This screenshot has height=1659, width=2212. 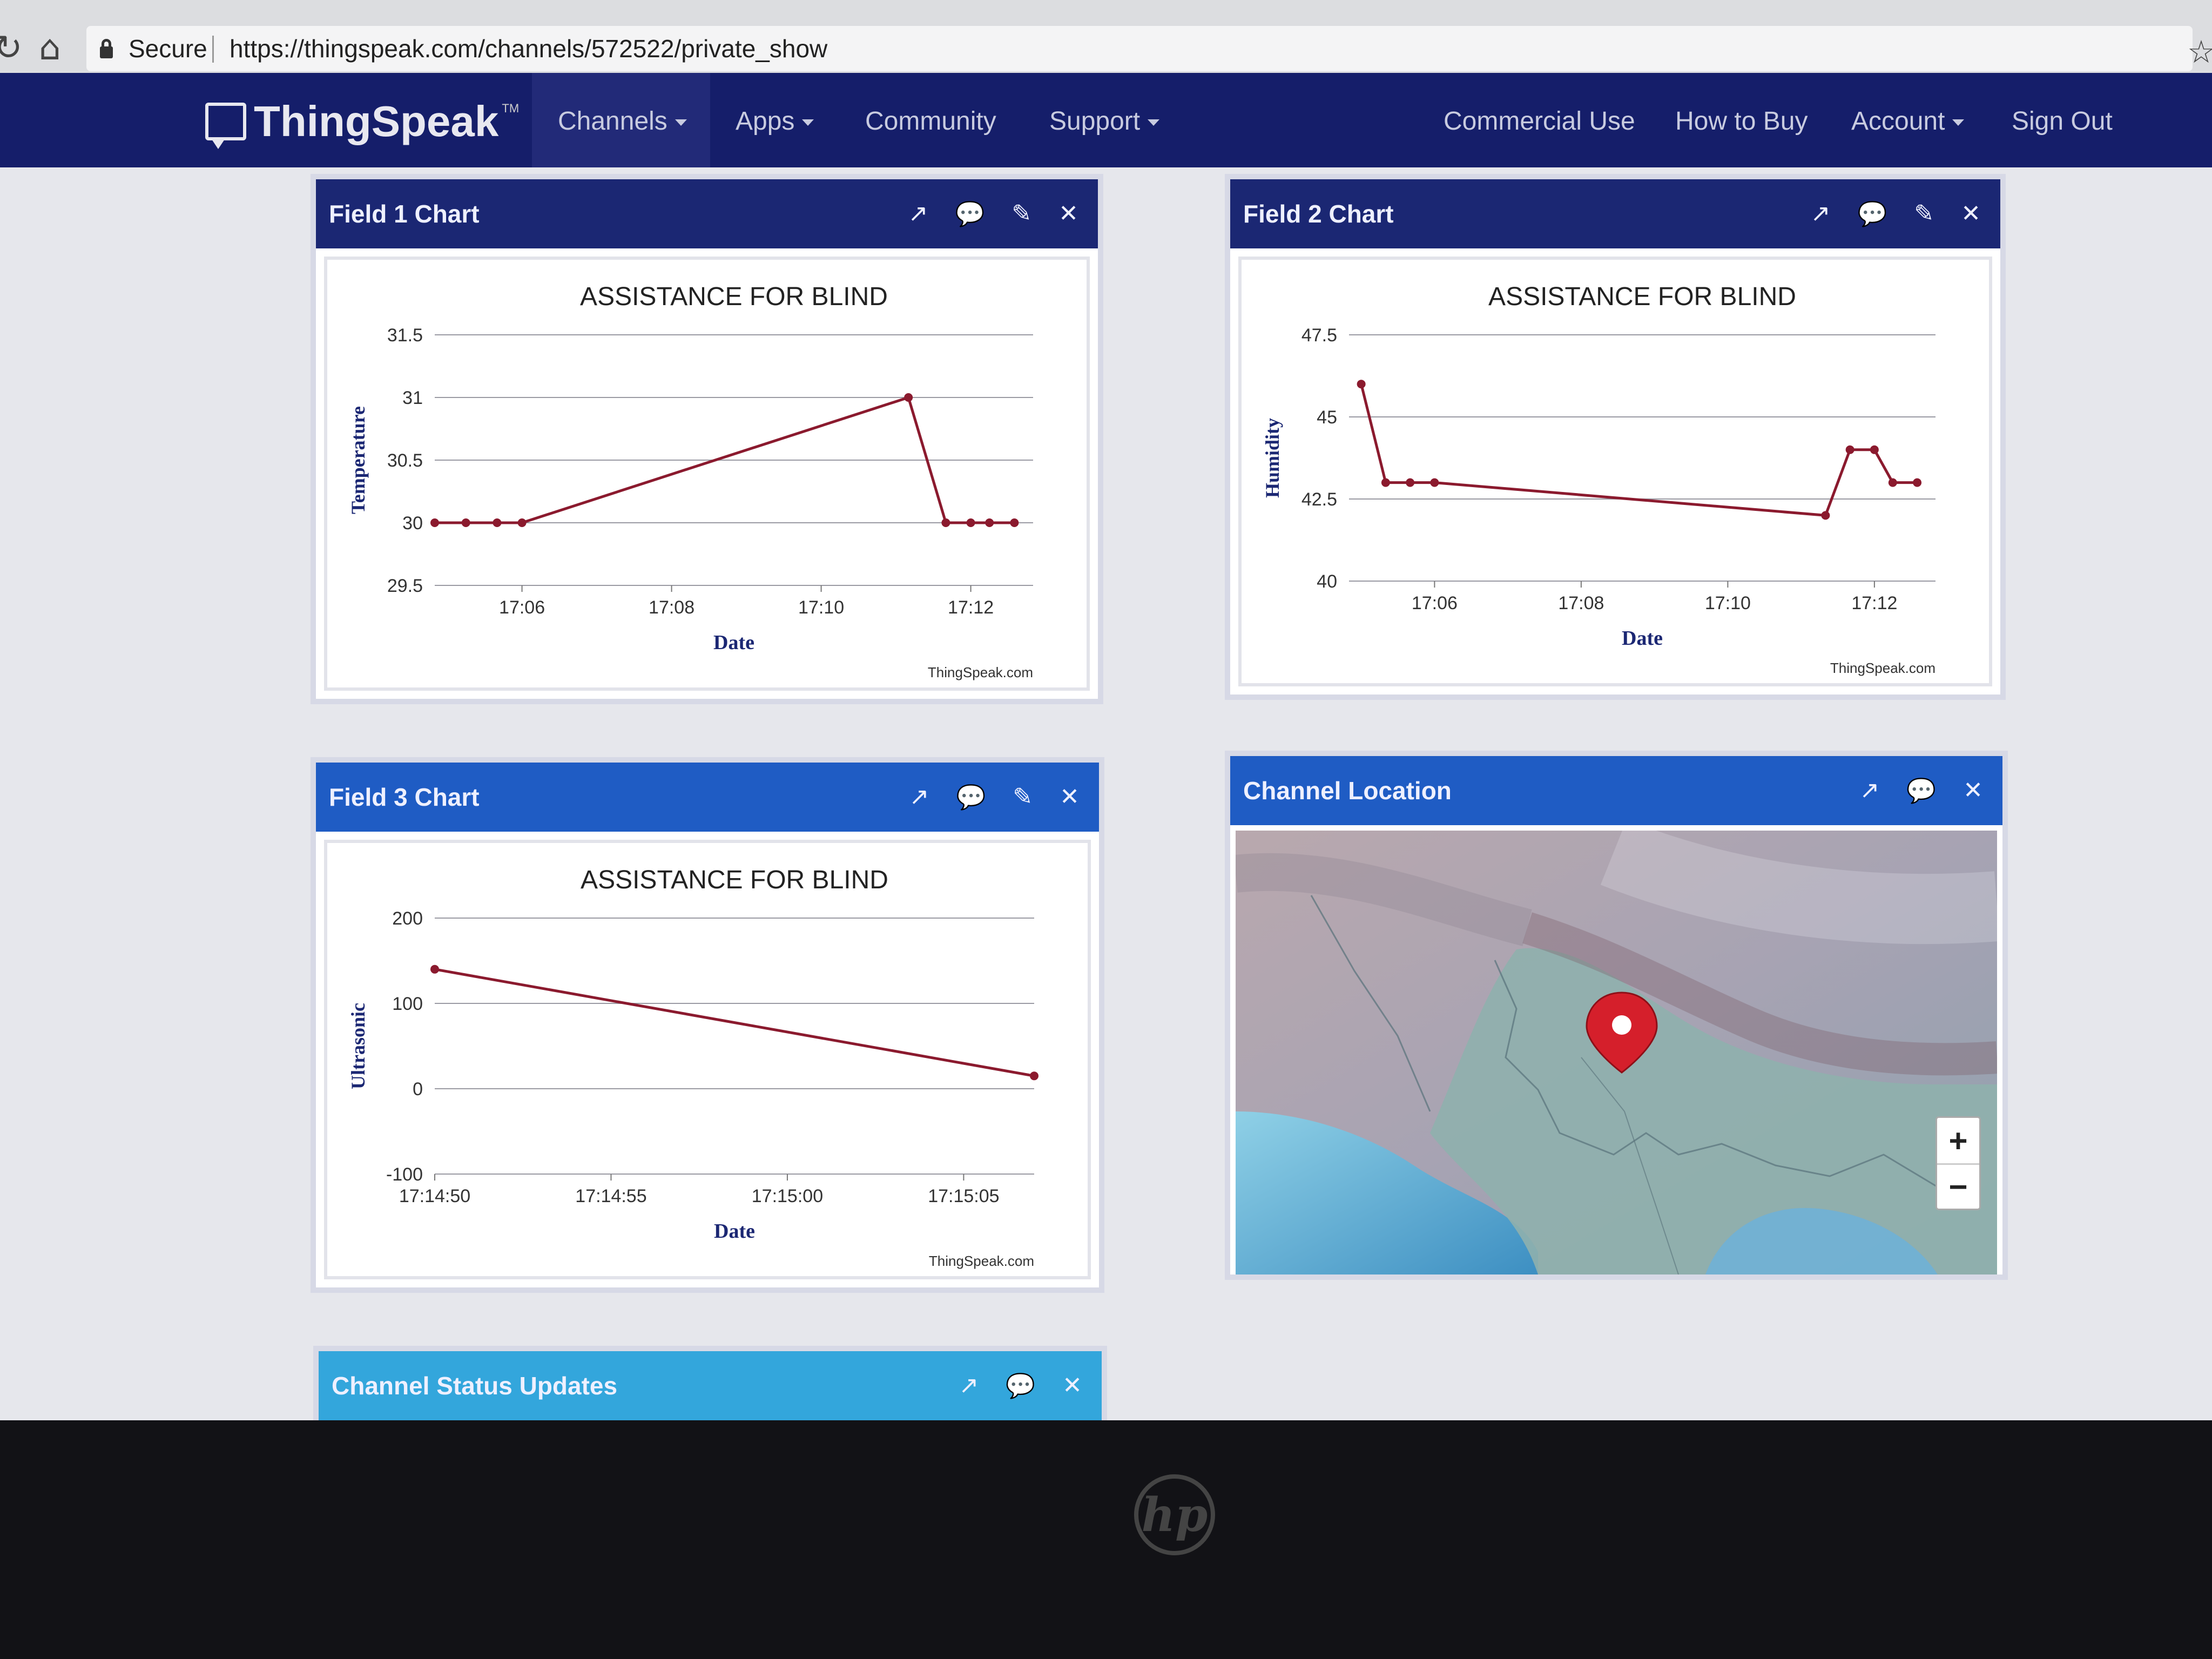 I want to click on nav-apps: Apps, so click(x=775, y=121).